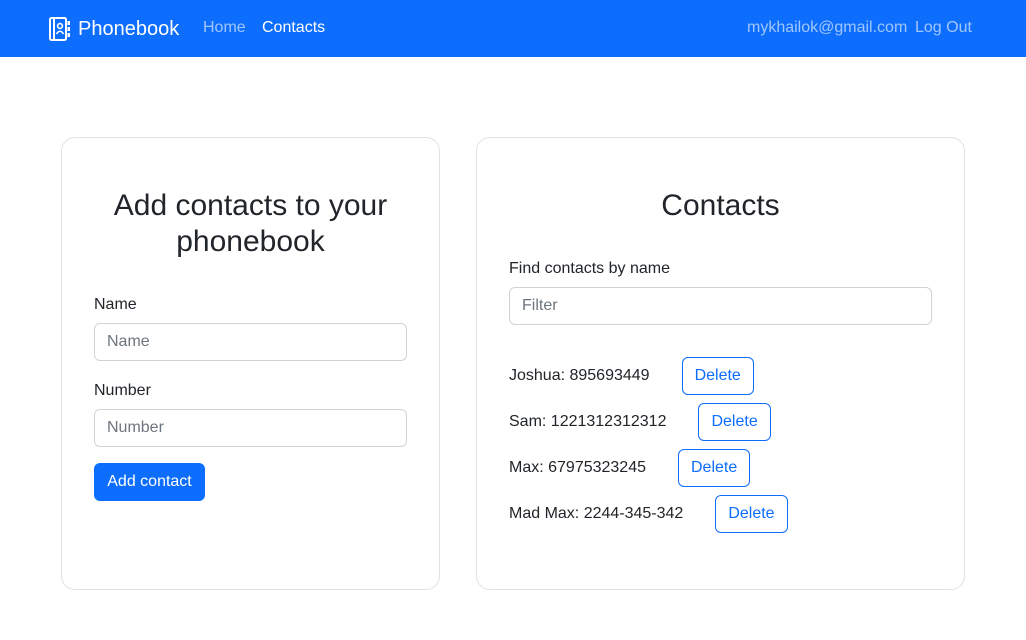  Describe the element at coordinates (293, 28) in the screenshot. I see `nav-contacts-link: Contacts` at that location.